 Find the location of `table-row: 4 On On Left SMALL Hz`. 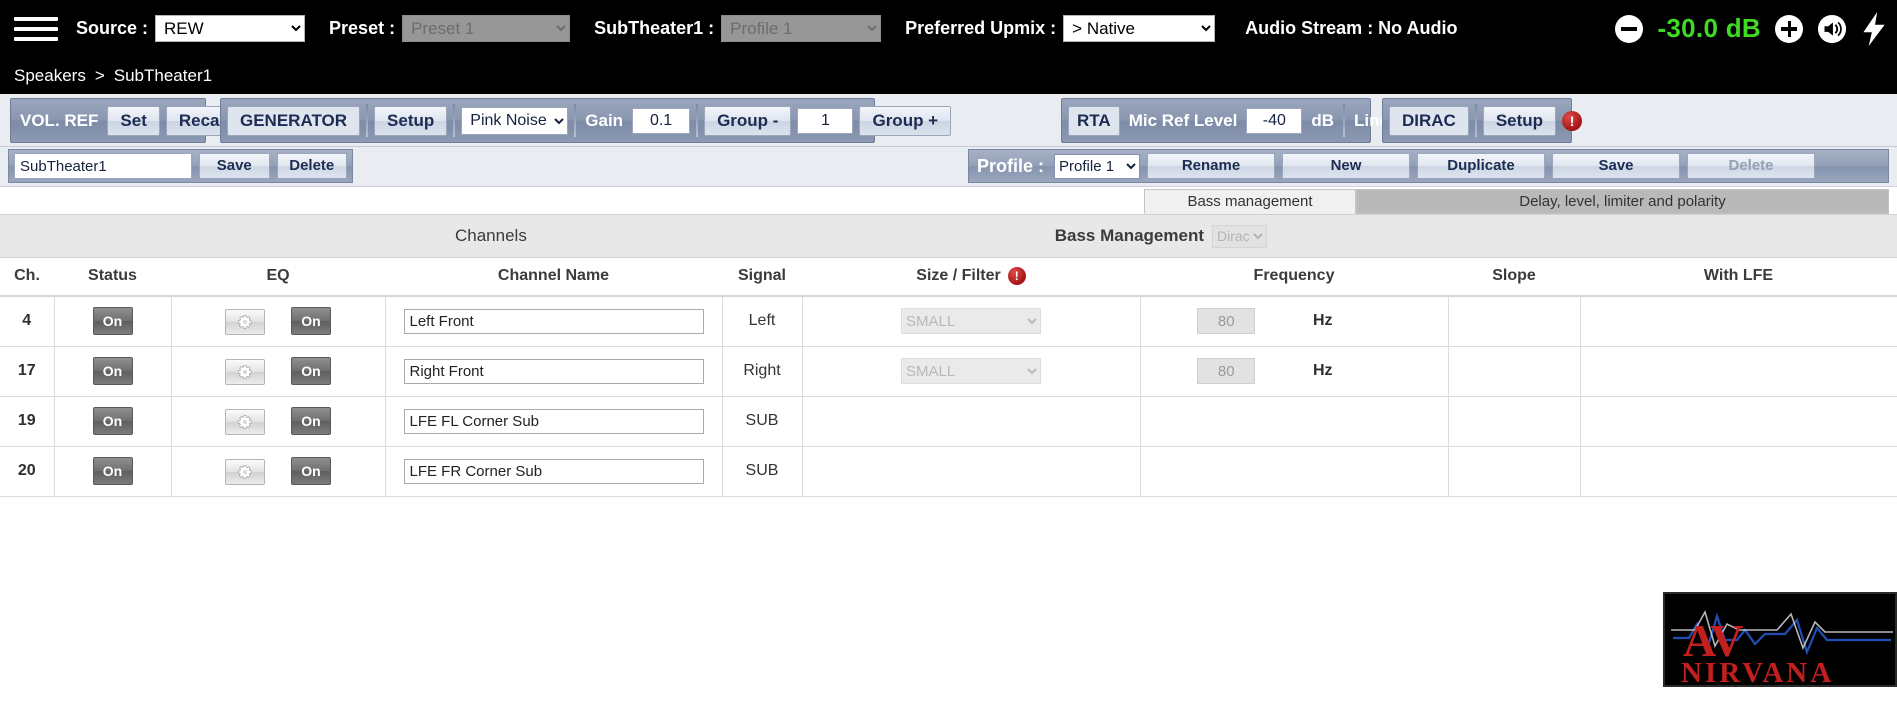

table-row: 4 On On Left SMALL Hz is located at coordinates (948, 321).